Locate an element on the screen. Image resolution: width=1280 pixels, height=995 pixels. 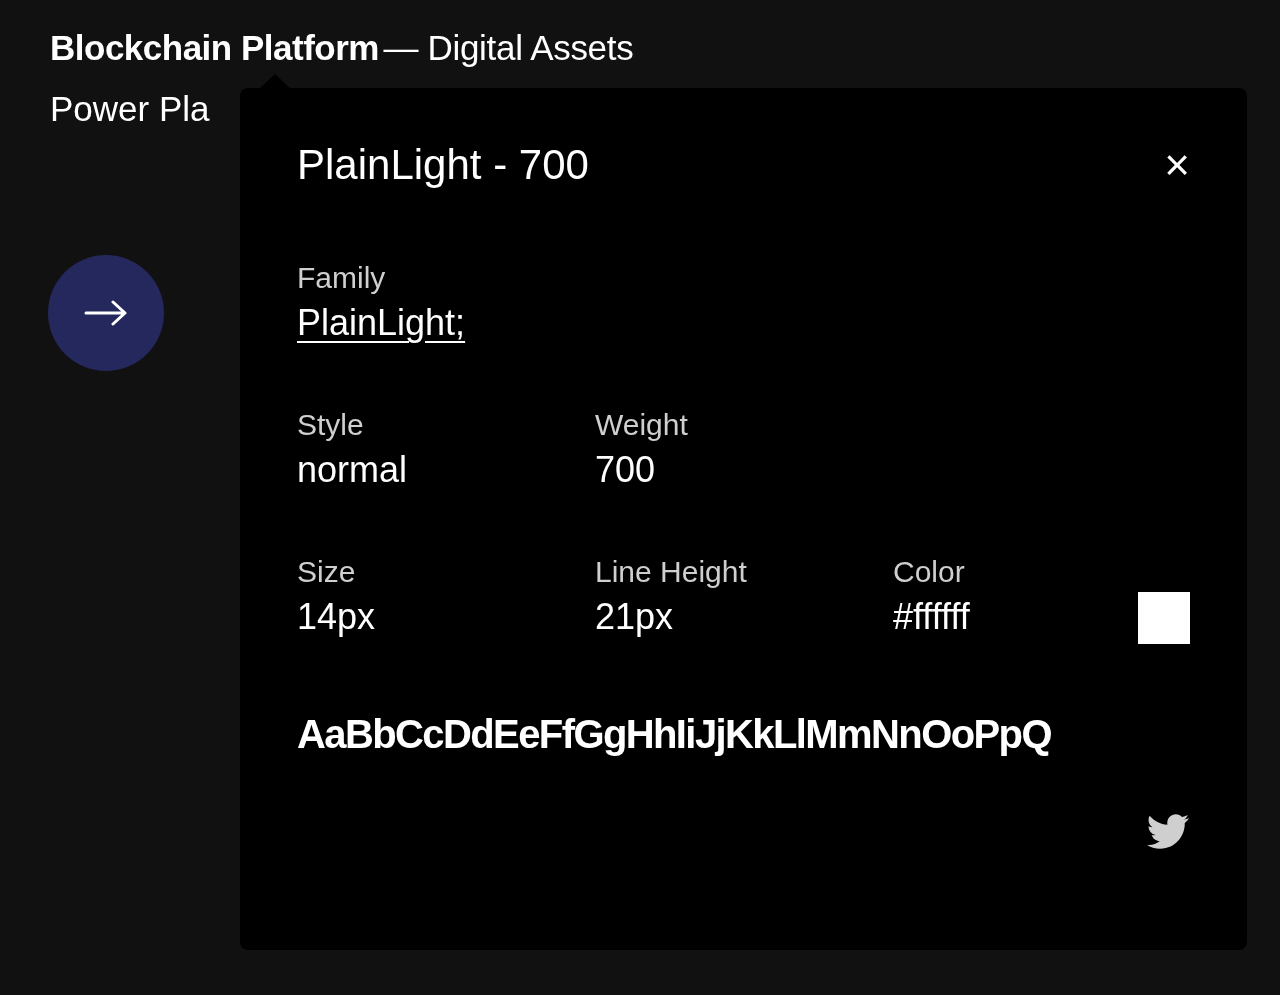
page-subtitle: — Digital Assets is located at coordinates (508, 47).